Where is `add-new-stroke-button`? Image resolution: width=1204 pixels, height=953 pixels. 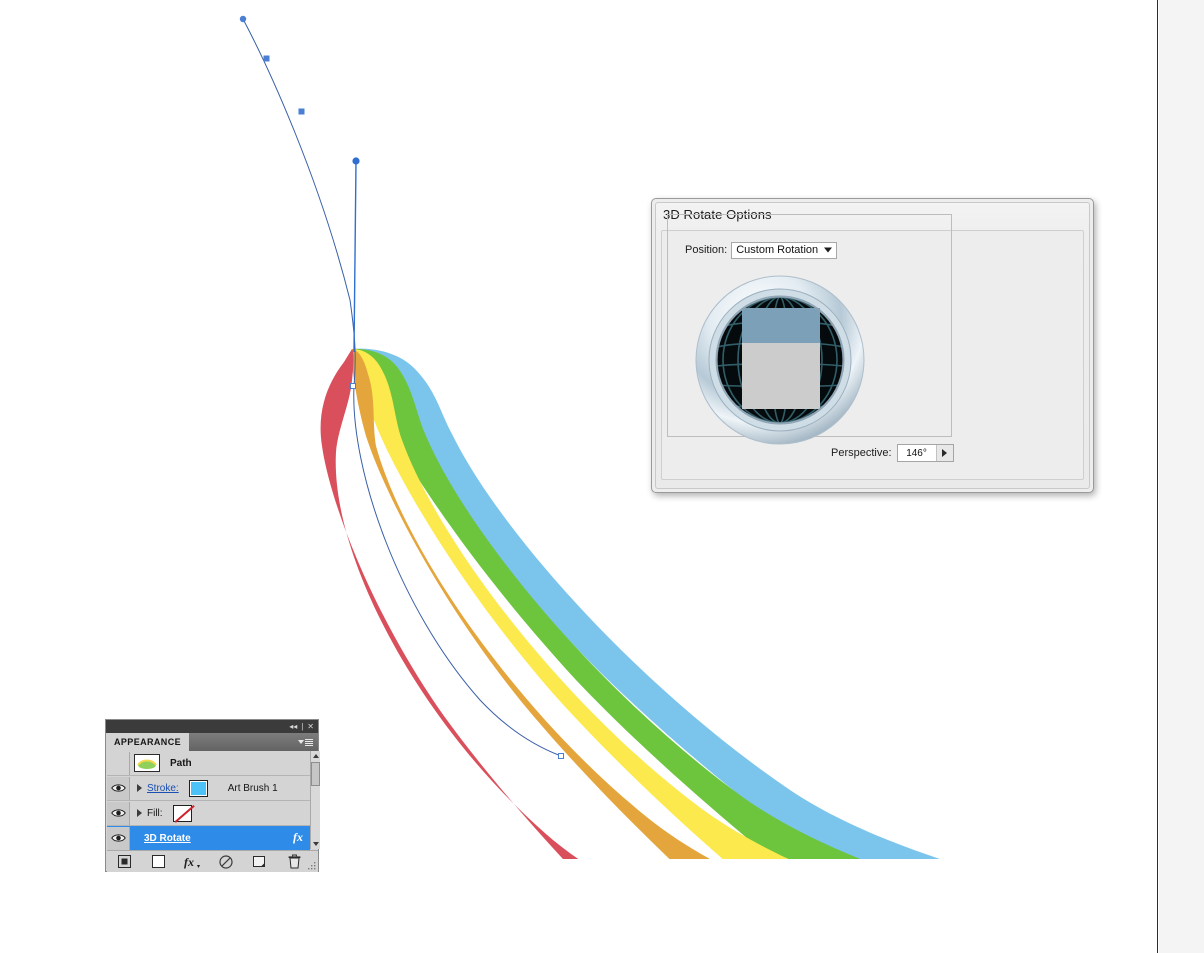
add-new-stroke-button is located at coordinates (124, 862).